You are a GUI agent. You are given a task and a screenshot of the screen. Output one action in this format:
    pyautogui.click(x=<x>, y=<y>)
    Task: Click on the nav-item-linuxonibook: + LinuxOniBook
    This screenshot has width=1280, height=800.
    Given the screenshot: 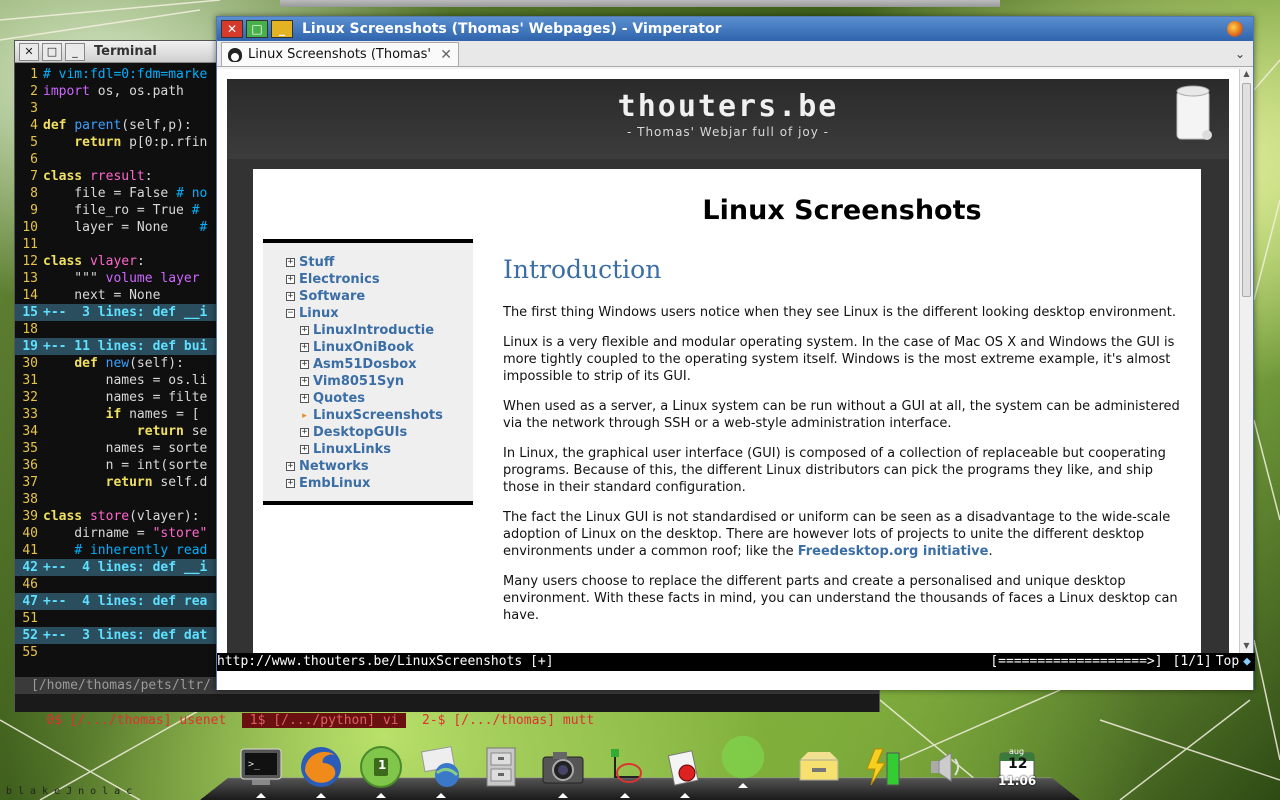 What is the action you would take?
    pyautogui.click(x=368, y=347)
    